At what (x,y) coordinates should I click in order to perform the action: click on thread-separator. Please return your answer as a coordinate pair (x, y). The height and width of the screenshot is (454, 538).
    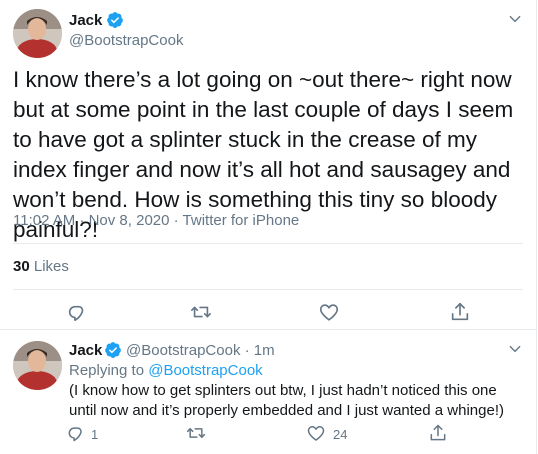
    Looking at the image, I should click on (268, 329).